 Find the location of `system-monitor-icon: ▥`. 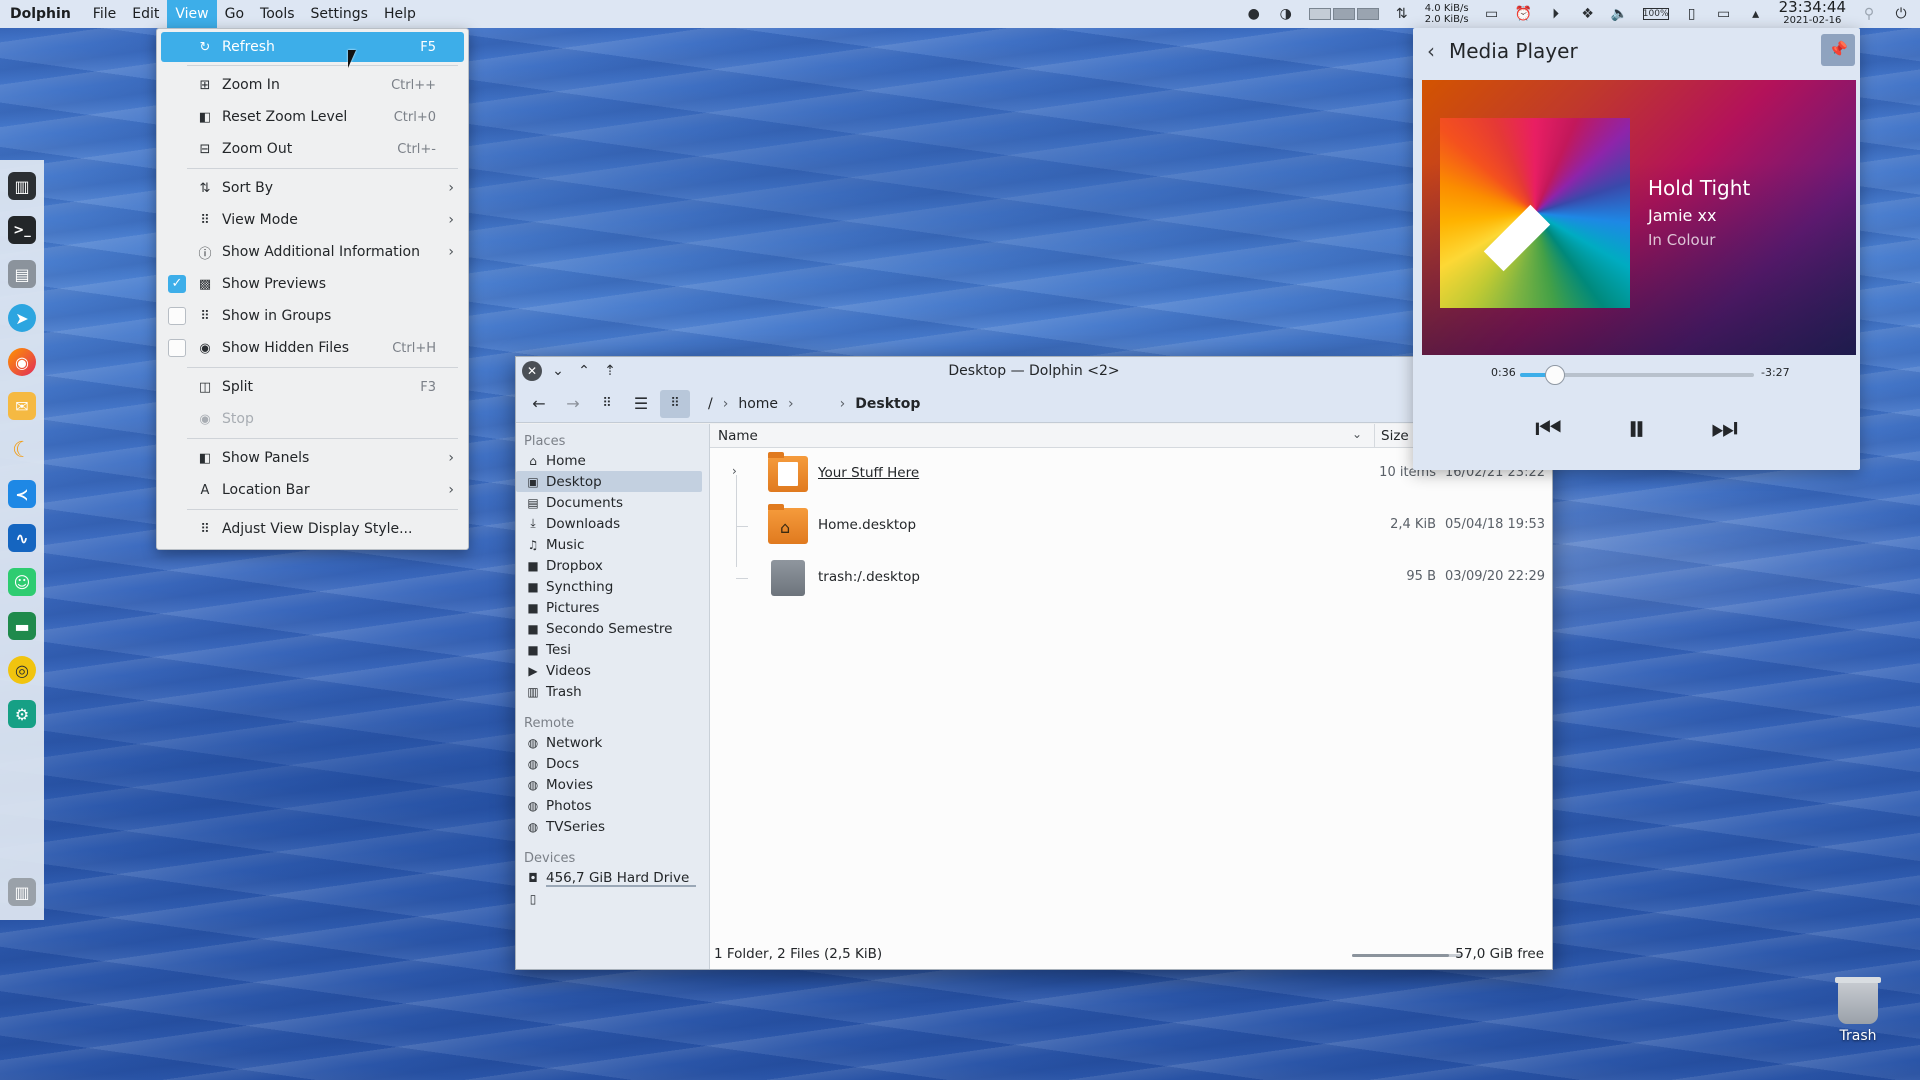

system-monitor-icon: ▥ is located at coordinates (22, 186).